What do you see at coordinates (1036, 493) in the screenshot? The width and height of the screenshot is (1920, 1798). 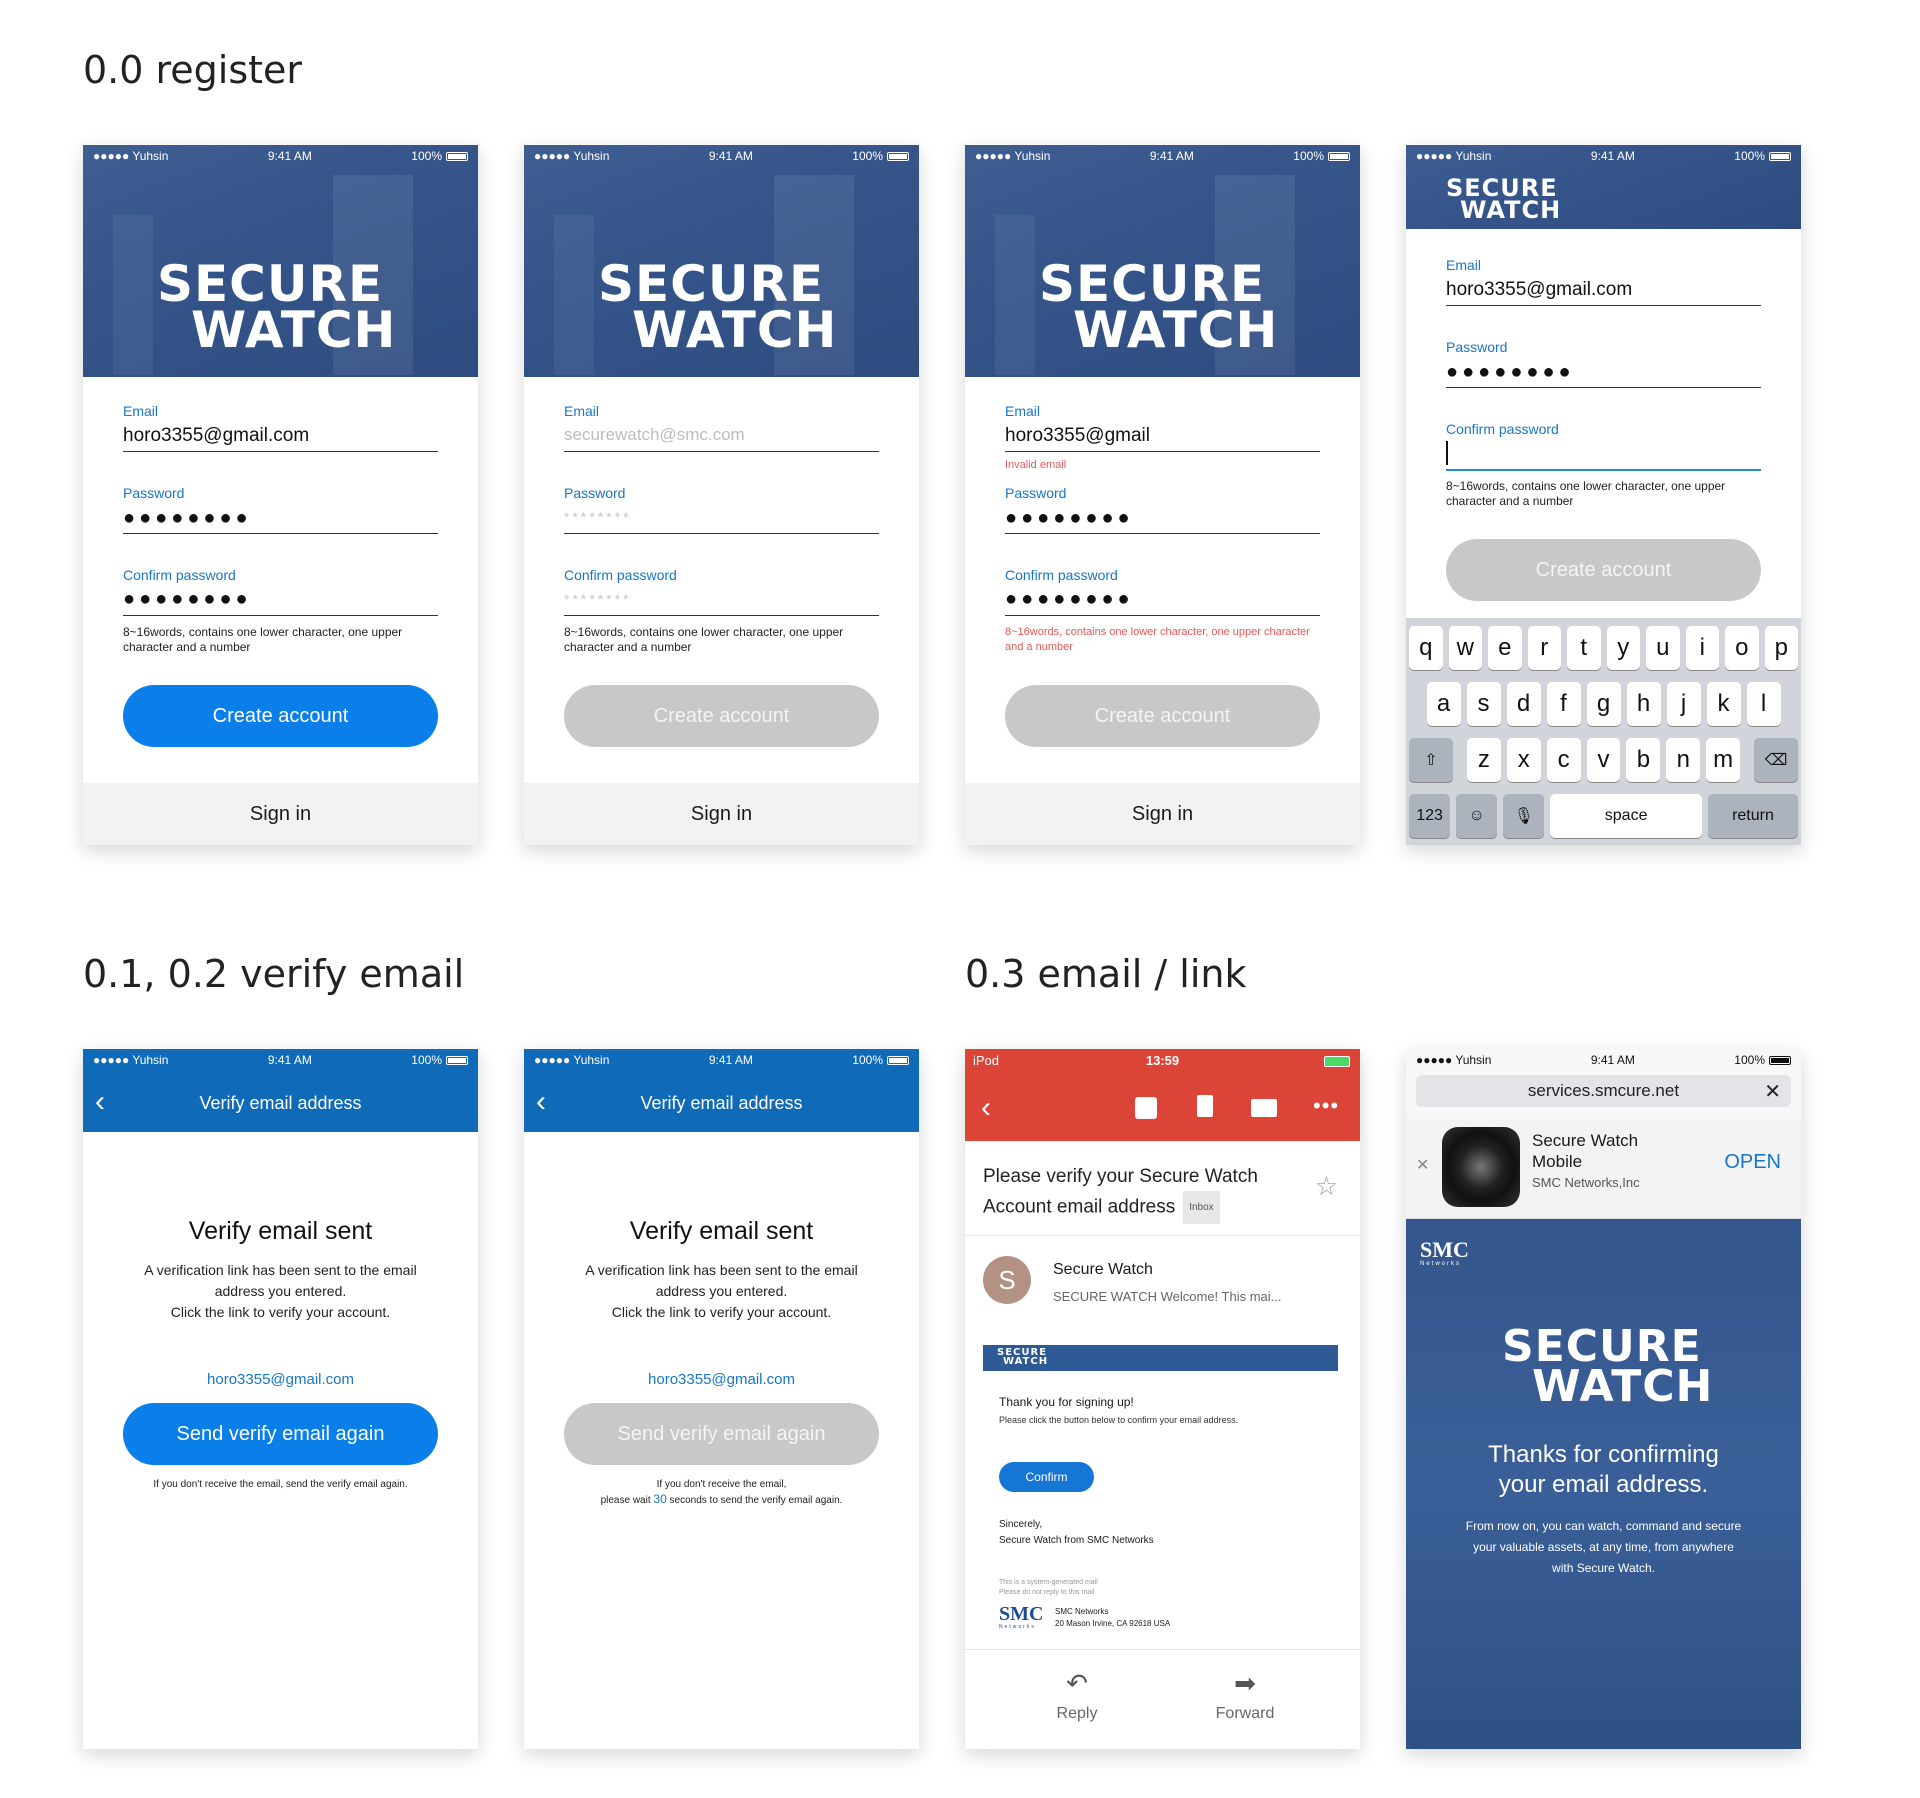 I see `password-label: Password` at bounding box center [1036, 493].